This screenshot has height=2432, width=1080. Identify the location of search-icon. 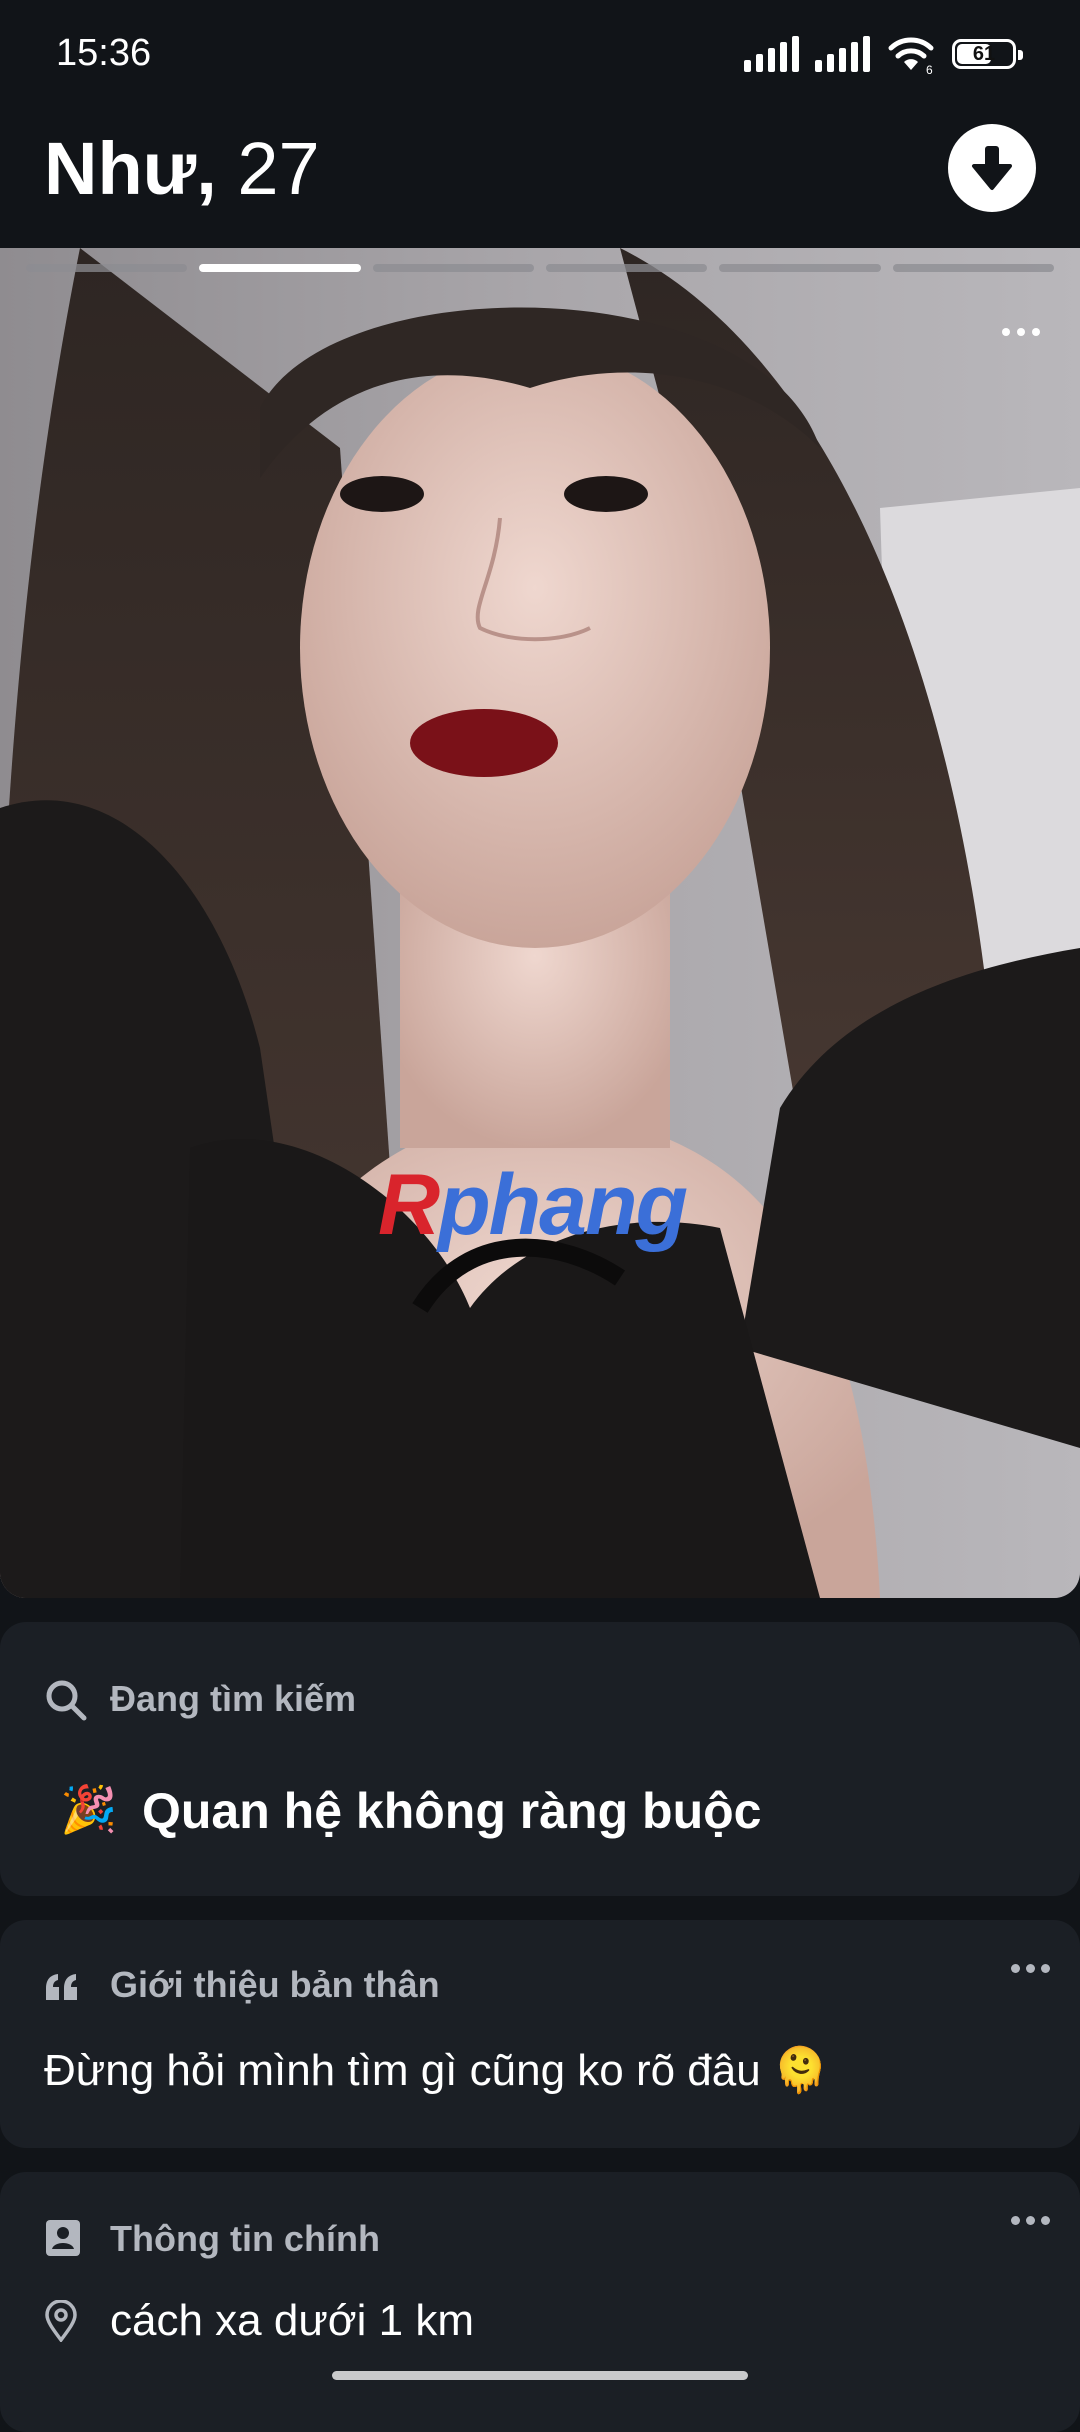
(66, 1700).